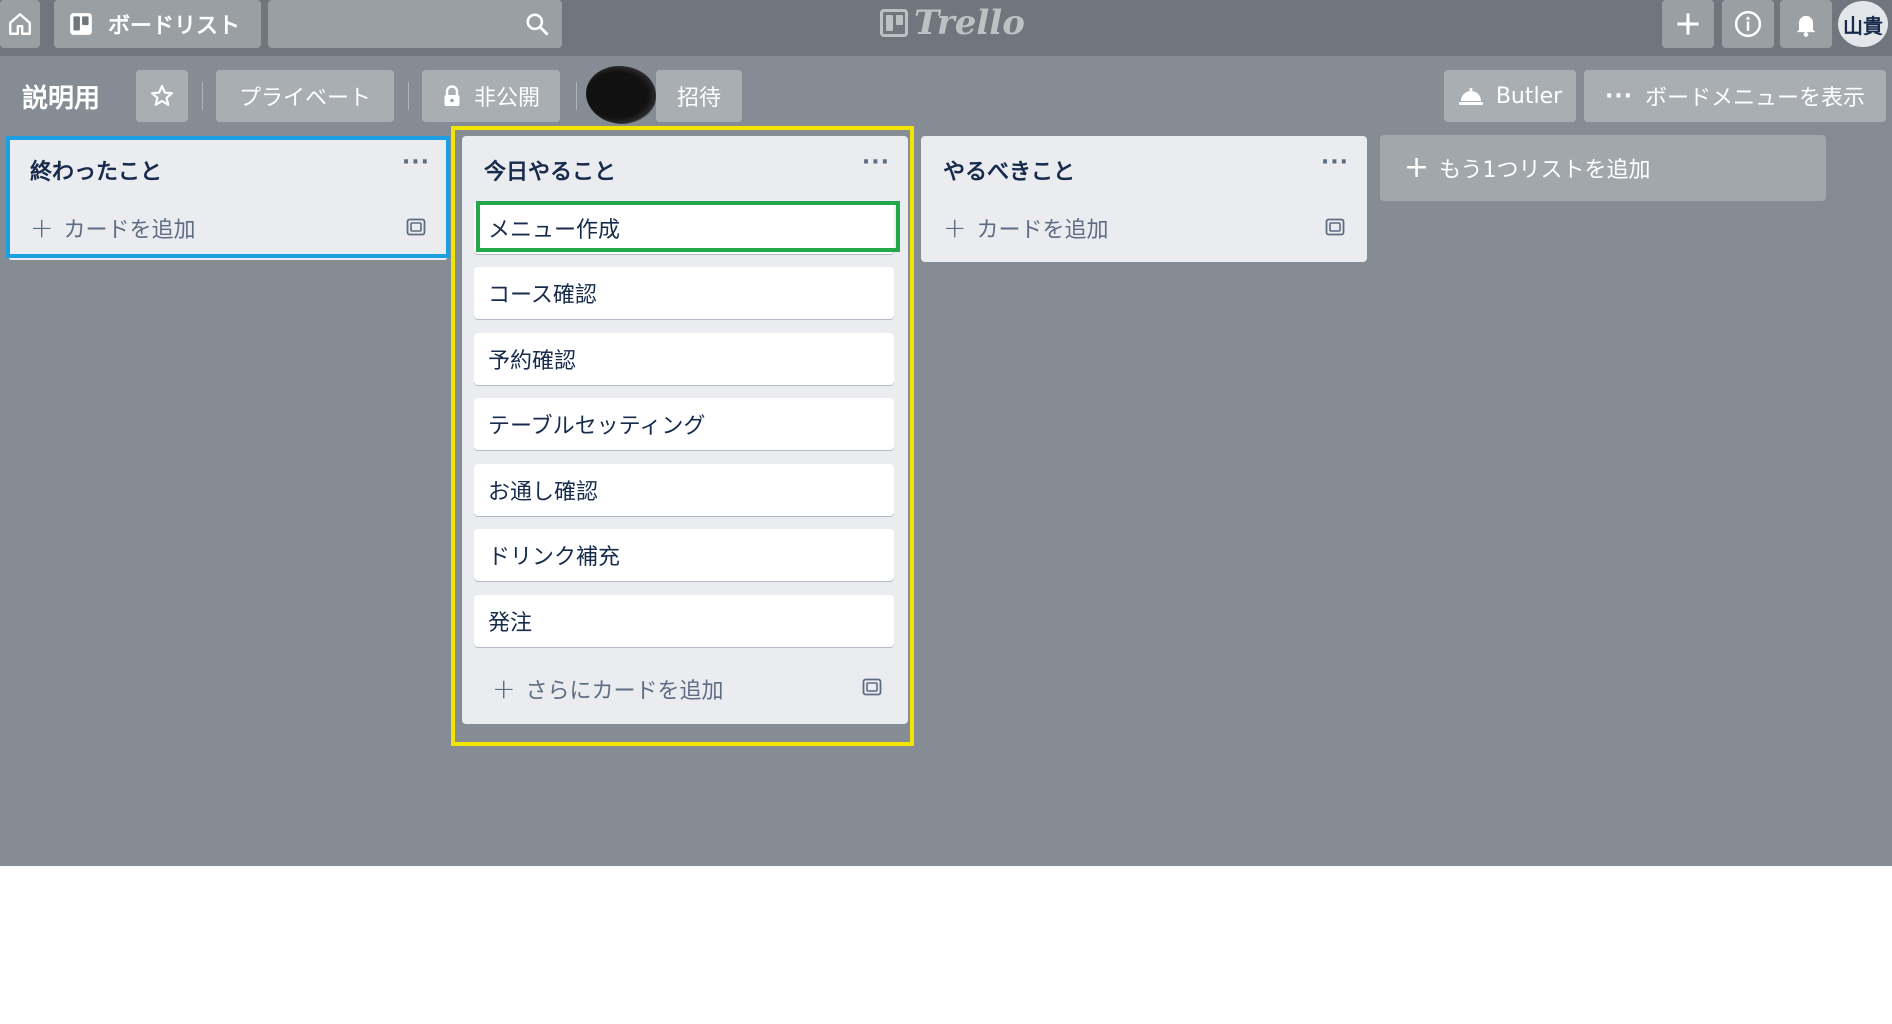 This screenshot has width=1892, height=1024. I want to click on board-list-label: ボードリスト, so click(174, 26).